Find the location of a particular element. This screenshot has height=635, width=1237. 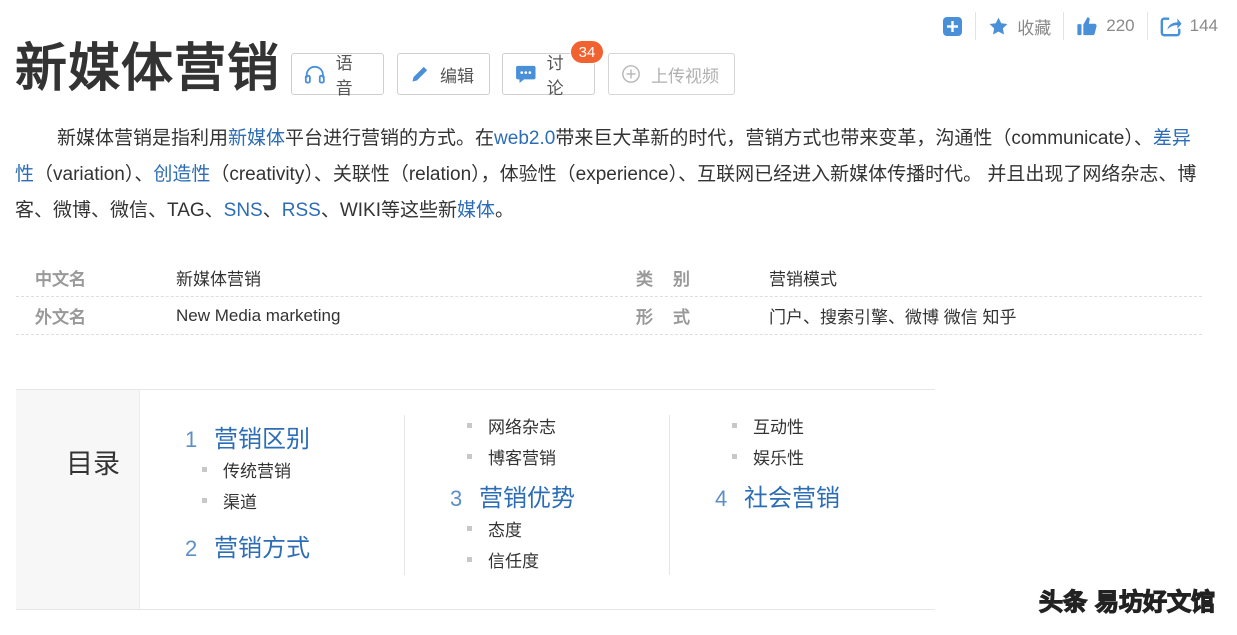

info-key: 中文名 is located at coordinates (60, 279).